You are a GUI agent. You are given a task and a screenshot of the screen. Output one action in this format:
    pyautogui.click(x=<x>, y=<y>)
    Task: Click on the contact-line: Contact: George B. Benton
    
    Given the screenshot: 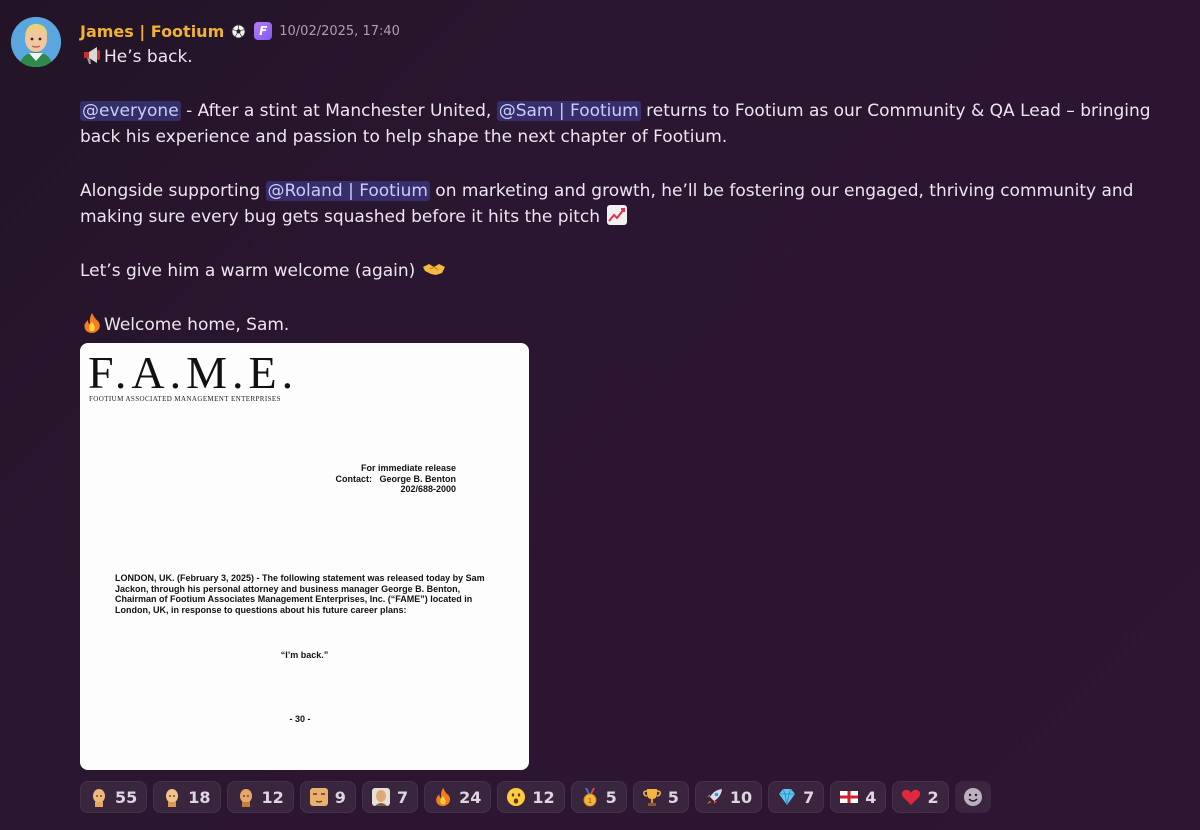 What is the action you would take?
    pyautogui.click(x=395, y=478)
    